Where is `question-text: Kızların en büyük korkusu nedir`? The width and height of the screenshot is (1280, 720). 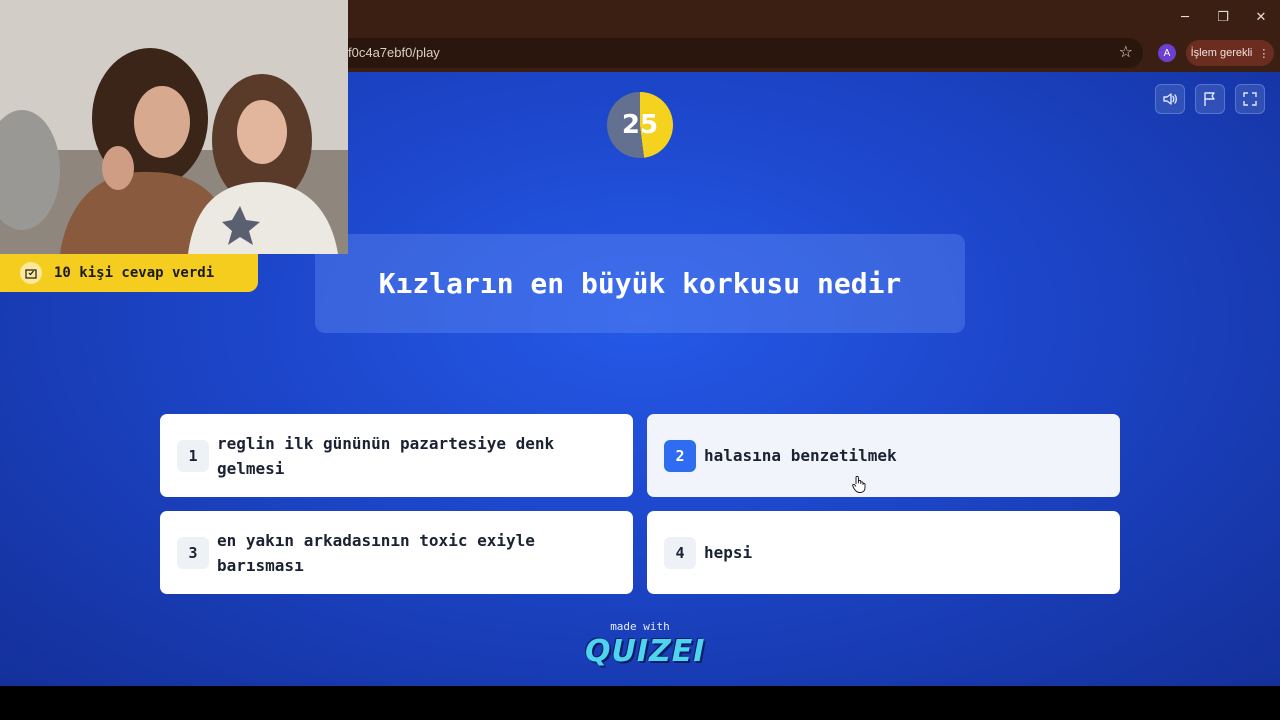 question-text: Kızların en büyük korkusu nedir is located at coordinates (640, 283).